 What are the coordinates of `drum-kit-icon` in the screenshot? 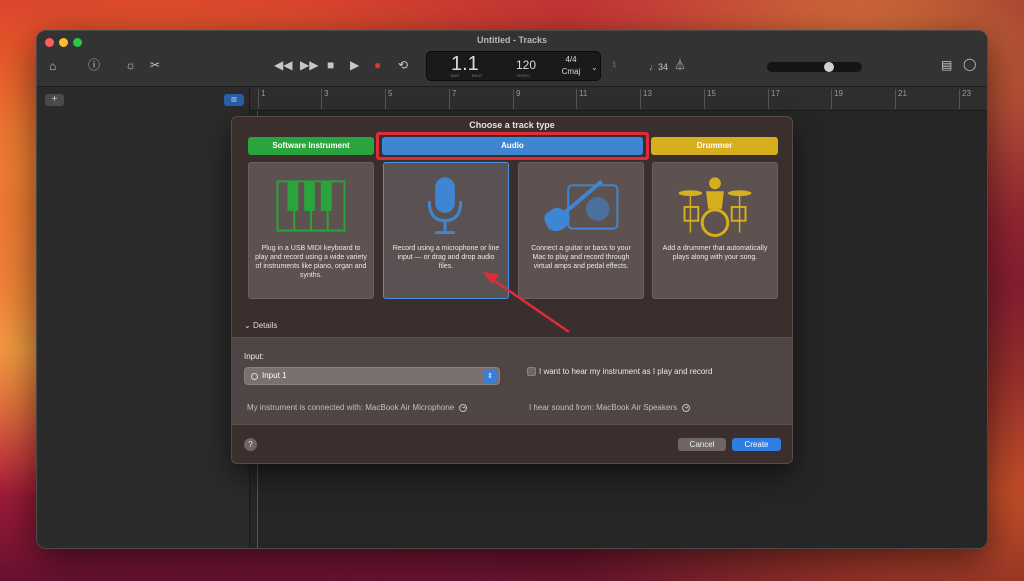 It's located at (715, 207).